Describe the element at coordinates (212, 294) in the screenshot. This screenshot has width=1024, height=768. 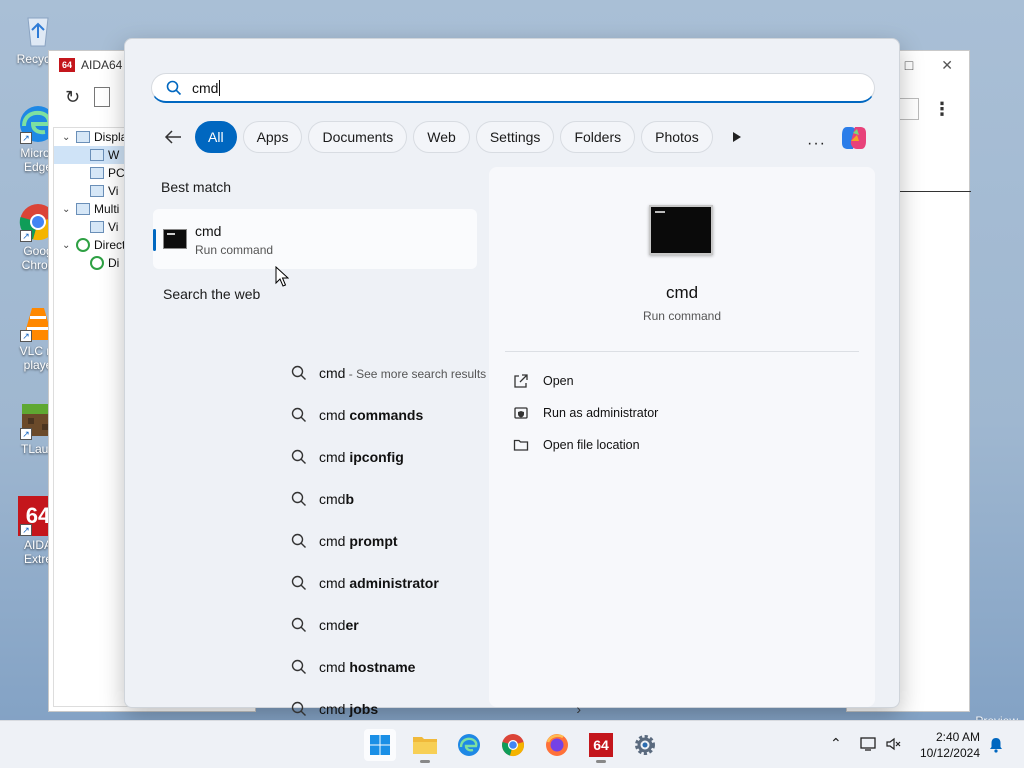
I see `search-web-heading: Search the web` at that location.